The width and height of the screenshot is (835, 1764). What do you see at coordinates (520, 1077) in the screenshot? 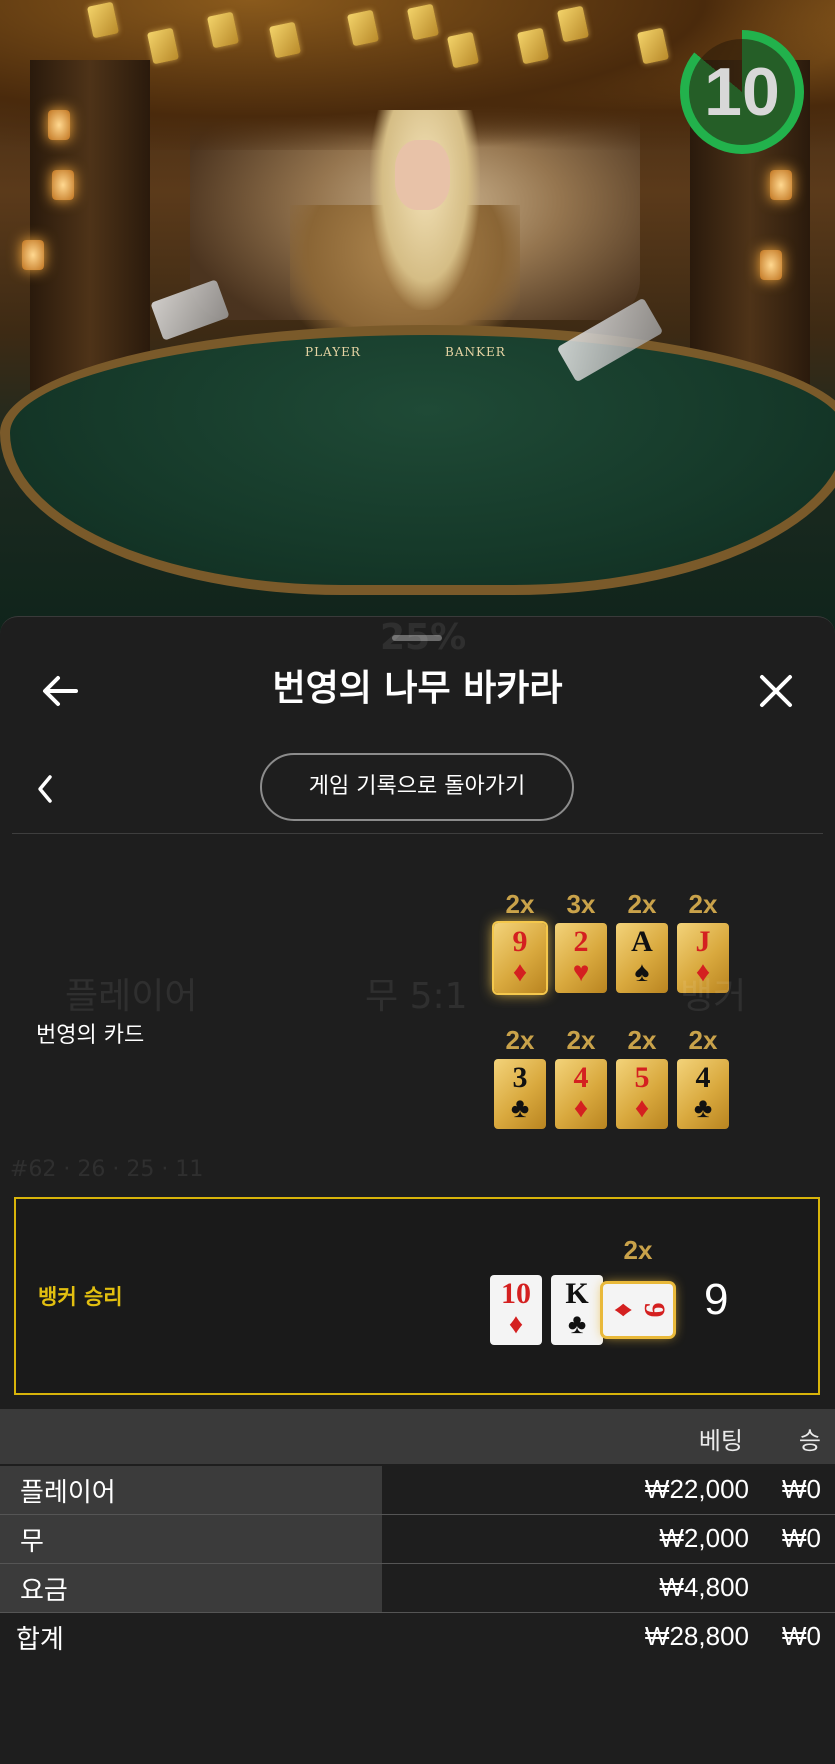
I see `card-rank: 3` at bounding box center [520, 1077].